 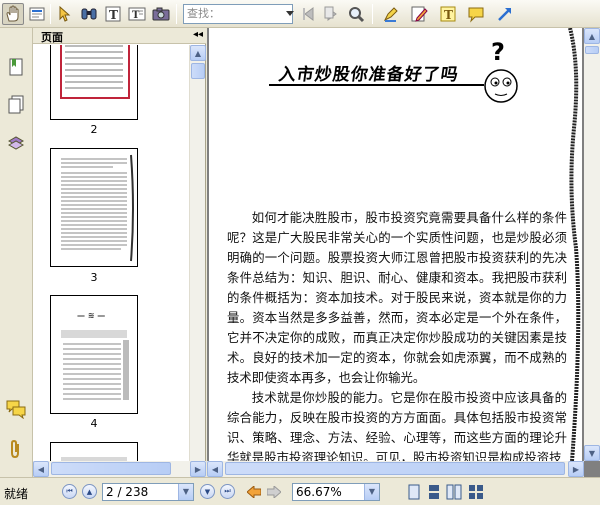 What do you see at coordinates (319, 492) in the screenshot?
I see `zoom-value: 66.67%` at bounding box center [319, 492].